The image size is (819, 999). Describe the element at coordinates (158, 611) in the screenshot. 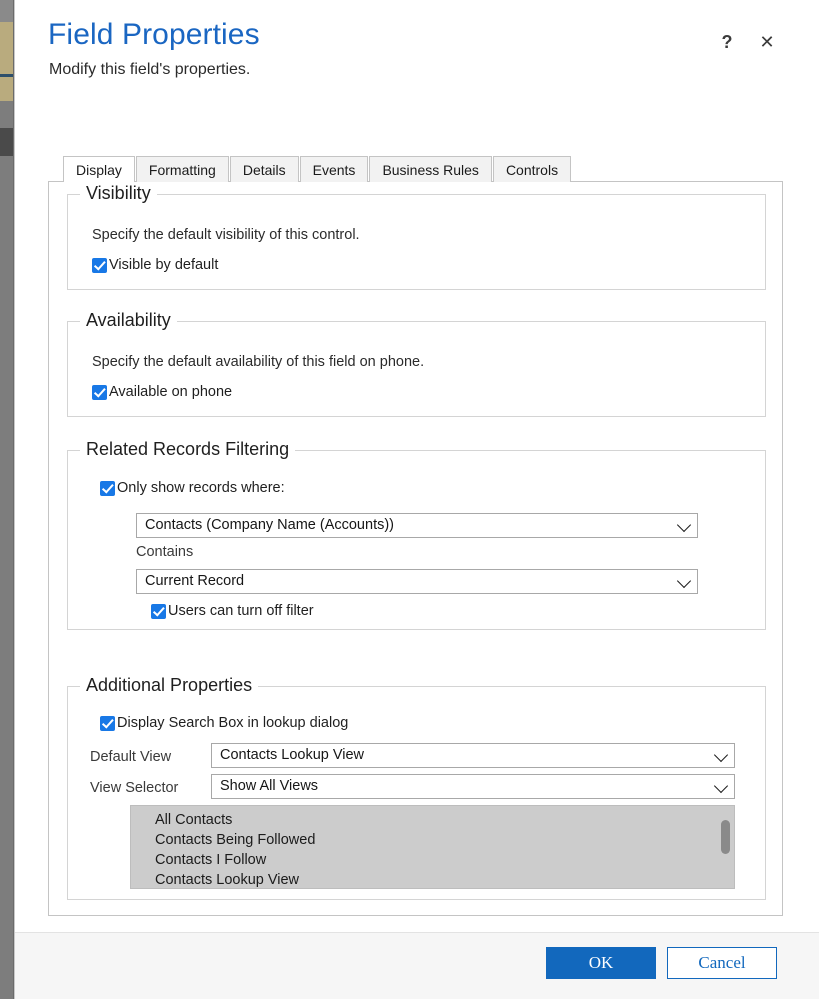

I see `users-turn-off-filter-checkbox` at that location.